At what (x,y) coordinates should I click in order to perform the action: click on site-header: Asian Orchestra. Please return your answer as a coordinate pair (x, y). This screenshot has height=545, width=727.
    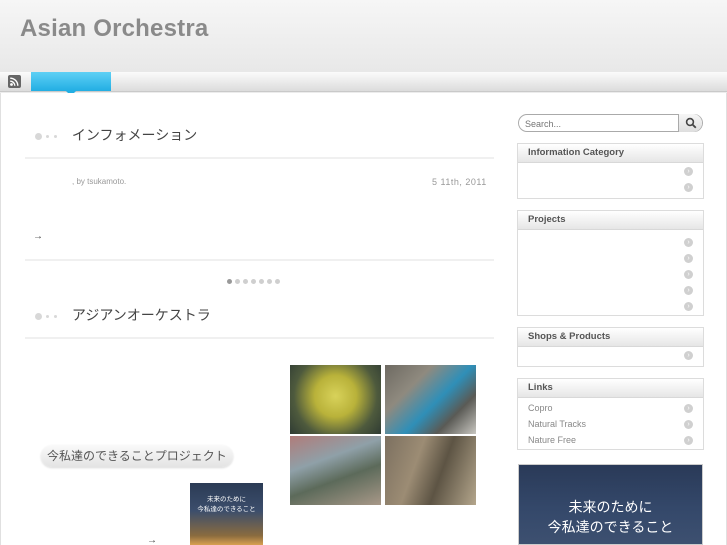
    Looking at the image, I should click on (363, 36).